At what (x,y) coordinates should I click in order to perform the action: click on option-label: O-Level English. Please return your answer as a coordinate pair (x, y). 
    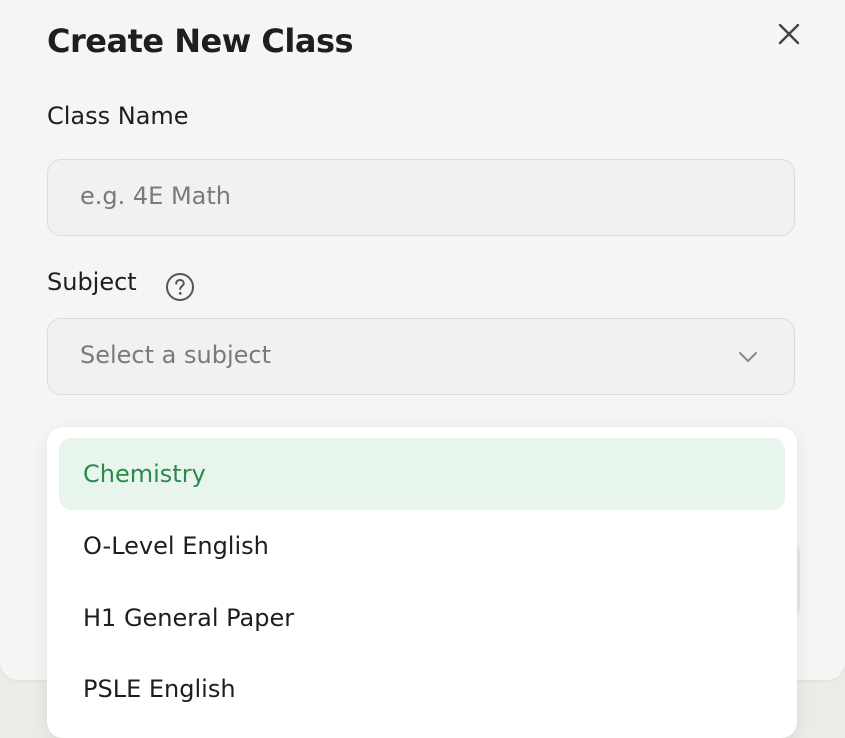
    Looking at the image, I should click on (176, 546).